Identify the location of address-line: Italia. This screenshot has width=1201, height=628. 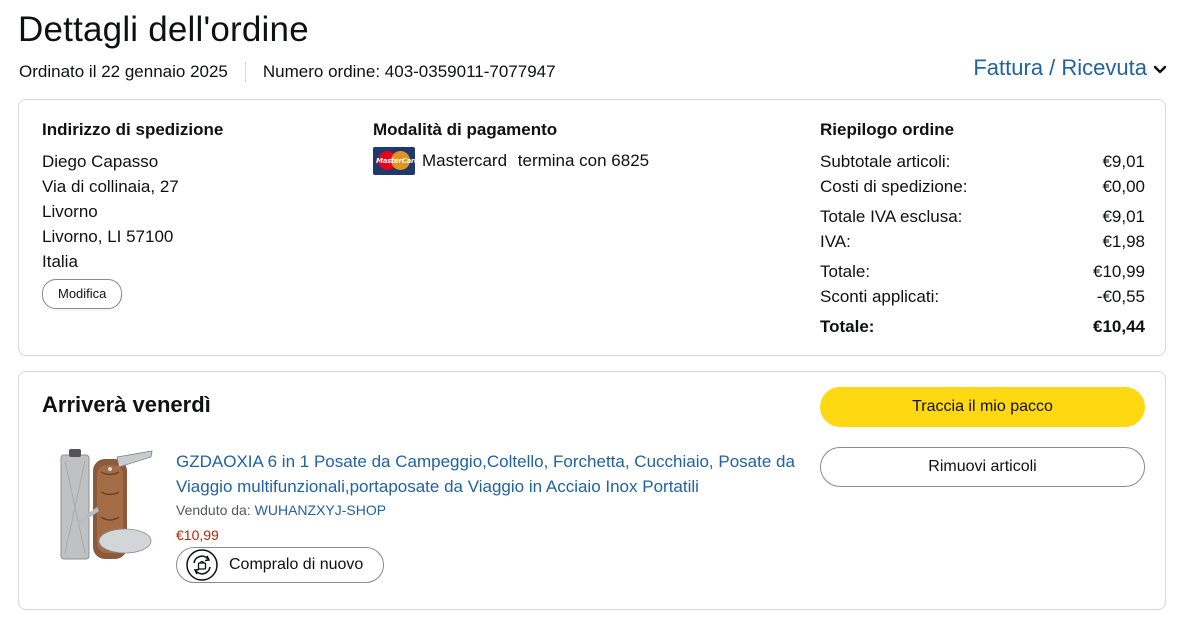
(60, 261).